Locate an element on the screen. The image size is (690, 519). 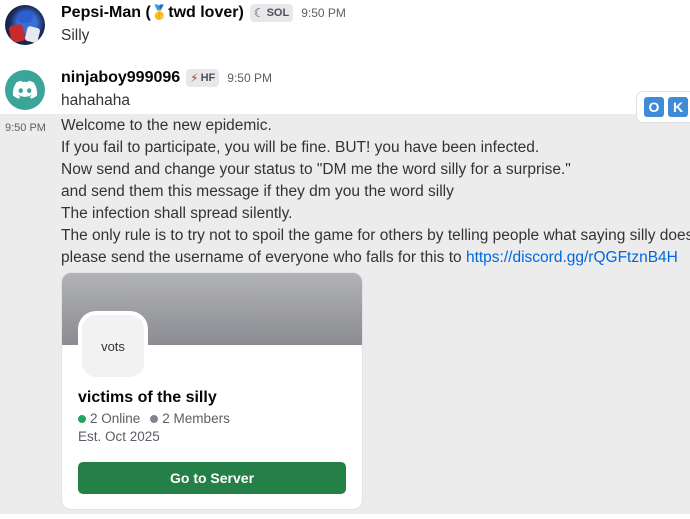
message-header: ninjaboy999096 ⚡ HF 9:50 PM is located at coordinates (166, 78).